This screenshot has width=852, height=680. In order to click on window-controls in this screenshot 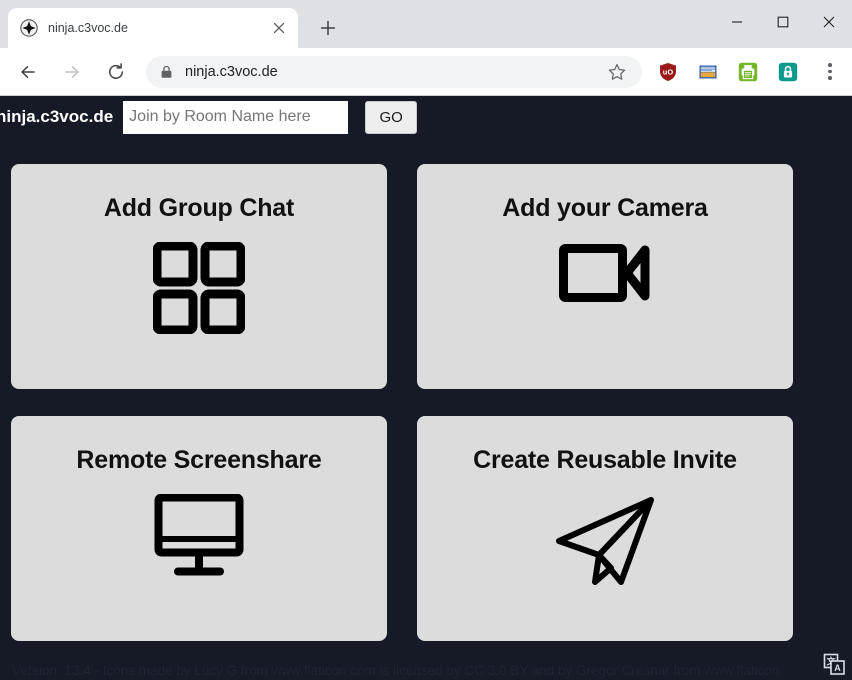, I will do `click(783, 22)`.